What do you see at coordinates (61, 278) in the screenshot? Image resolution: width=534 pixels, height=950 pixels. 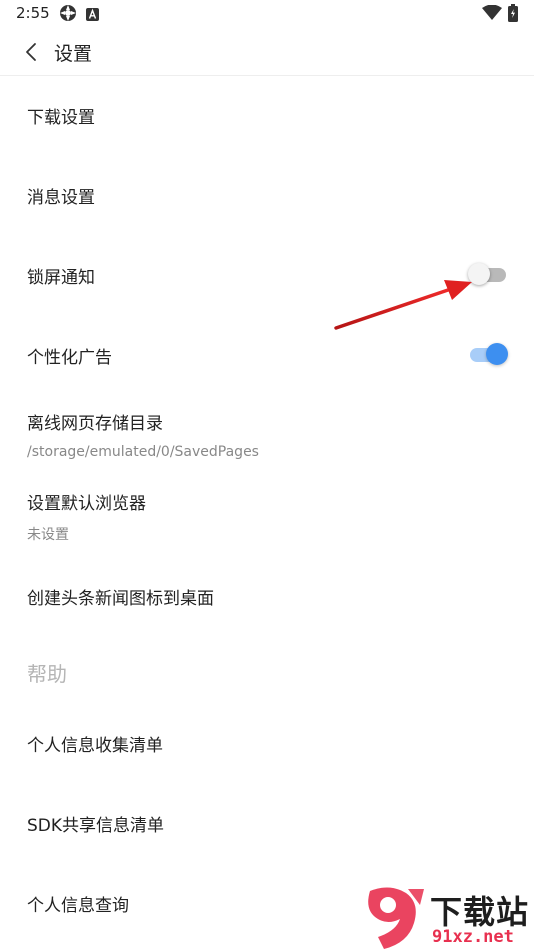 I see `lock-screen-notify-label: 锁屏通知` at bounding box center [61, 278].